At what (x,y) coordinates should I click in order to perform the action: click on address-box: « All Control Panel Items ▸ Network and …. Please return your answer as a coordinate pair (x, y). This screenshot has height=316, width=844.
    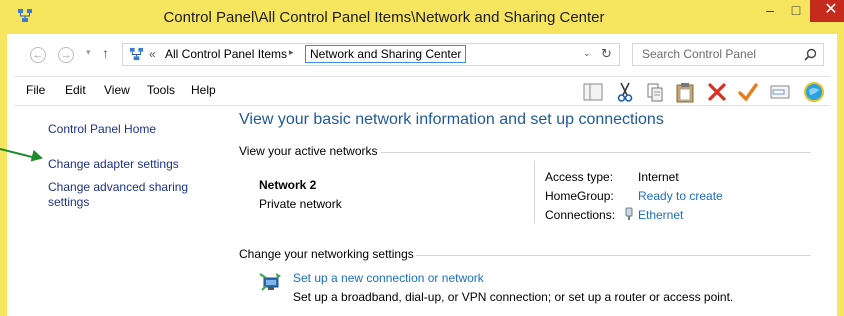
    Looking at the image, I should click on (371, 54).